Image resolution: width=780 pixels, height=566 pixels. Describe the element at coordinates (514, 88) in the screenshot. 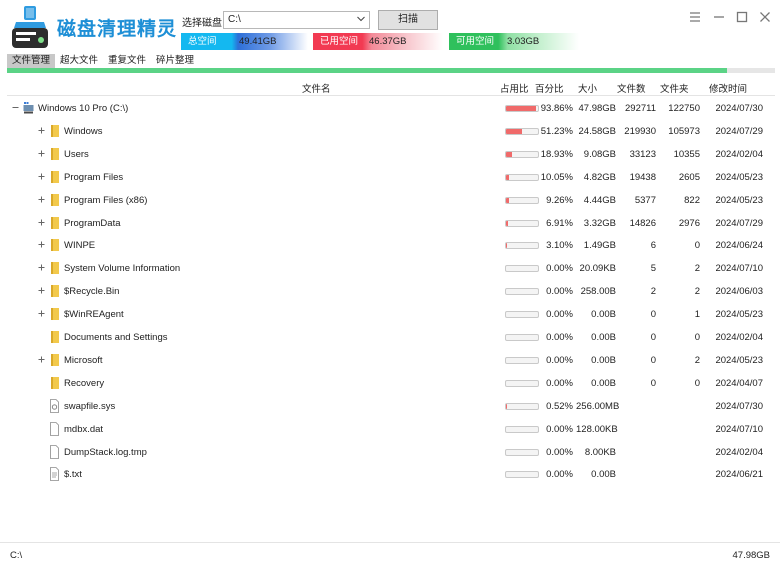

I see `column-usage: 占用比` at that location.